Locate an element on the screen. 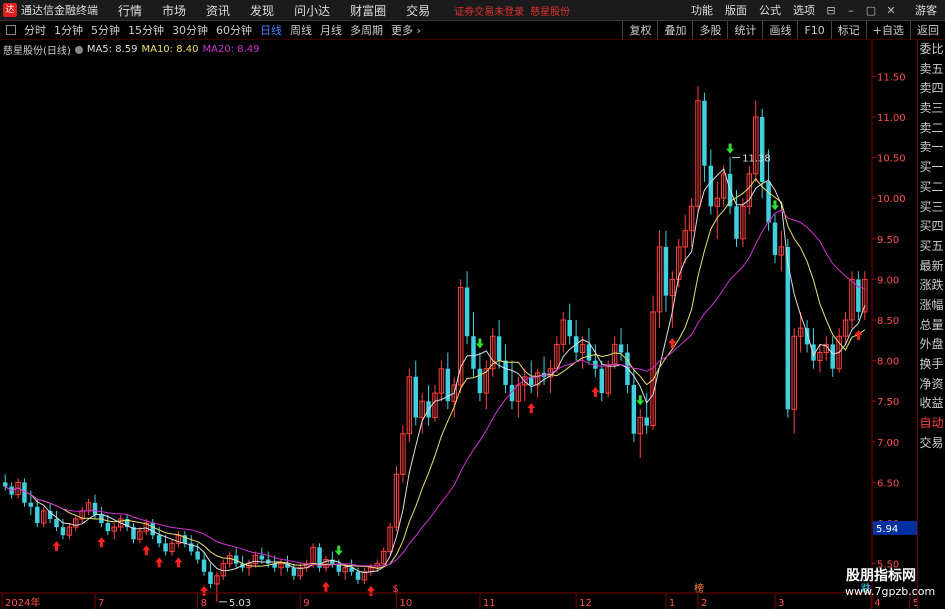 The image size is (945, 609). side-item-bid1: 买一 is located at coordinates (931, 168).